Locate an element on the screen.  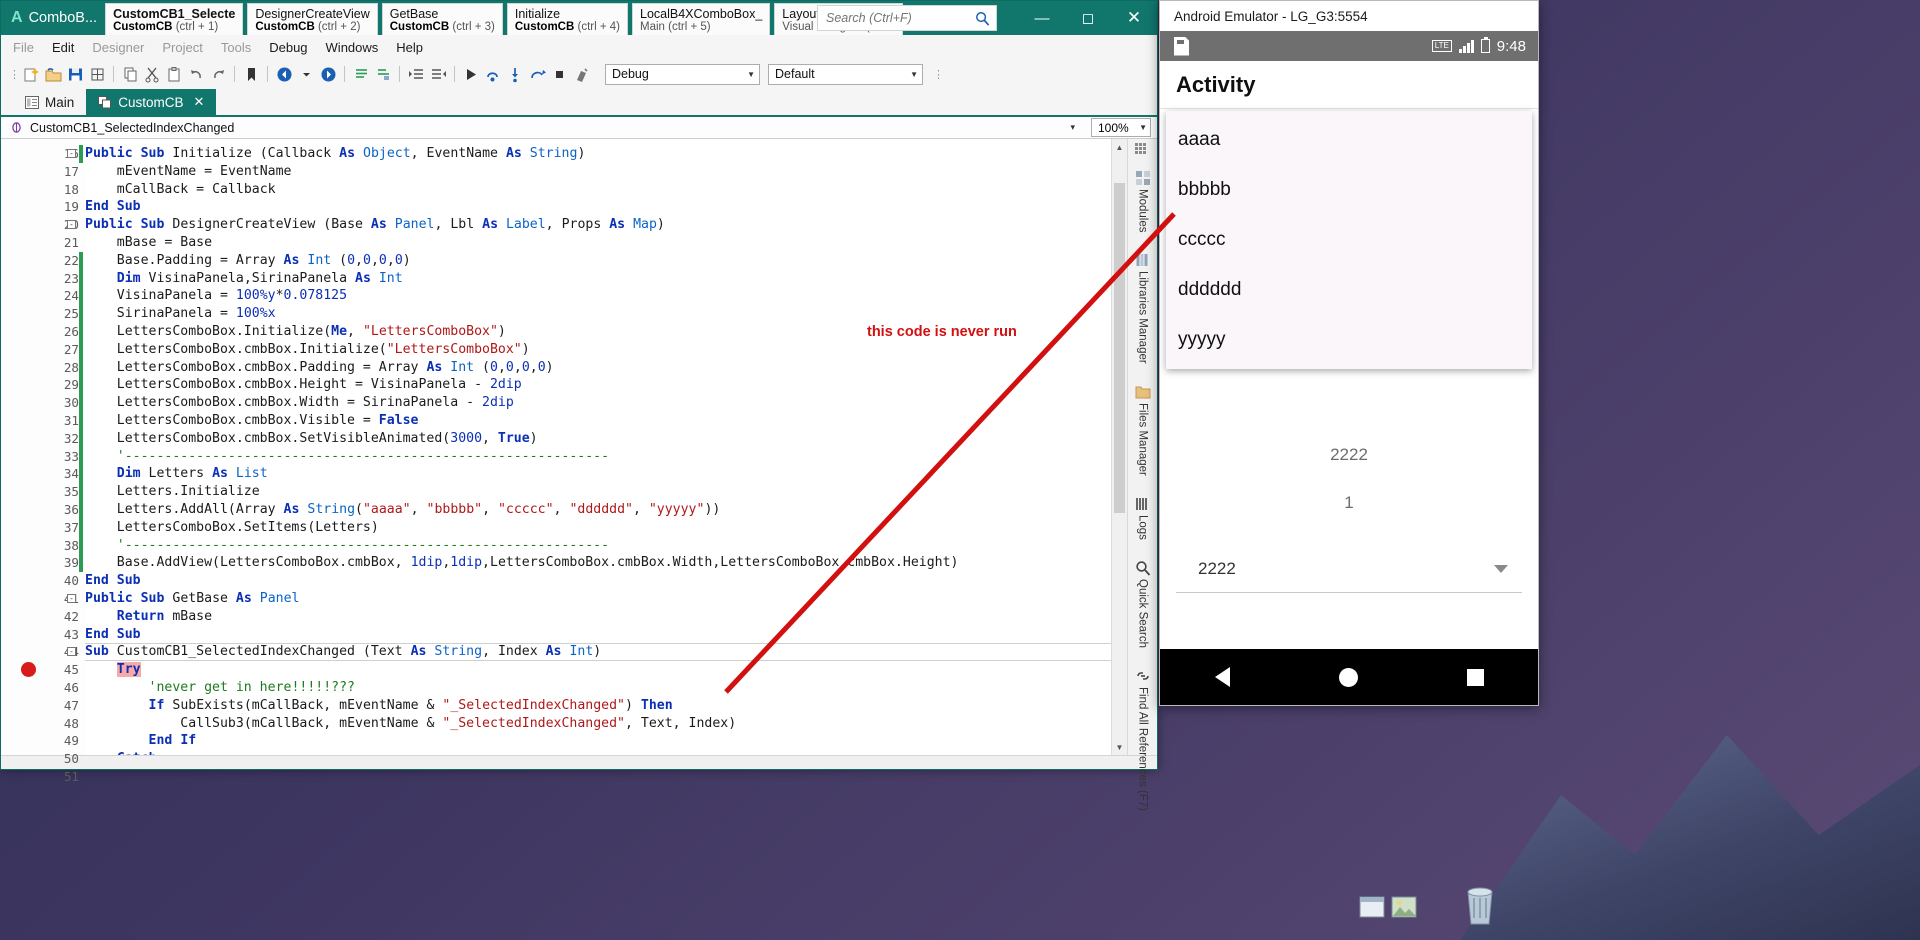
home-icon is located at coordinates (1348, 677).